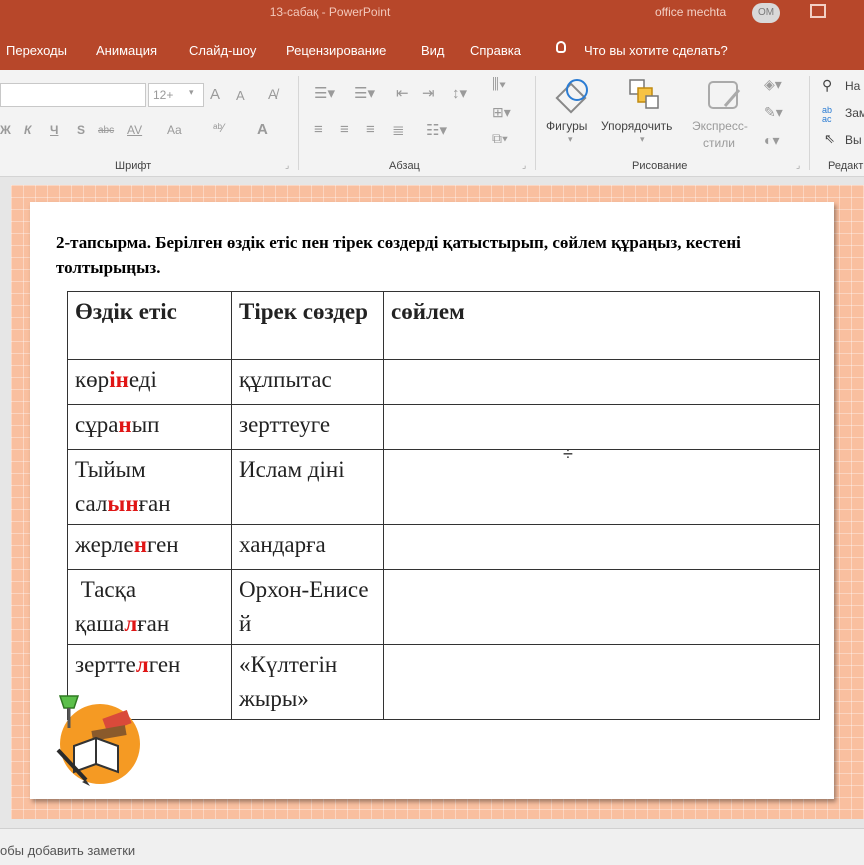  I want to click on clear-formatting-icon: A̸, so click(272, 94).